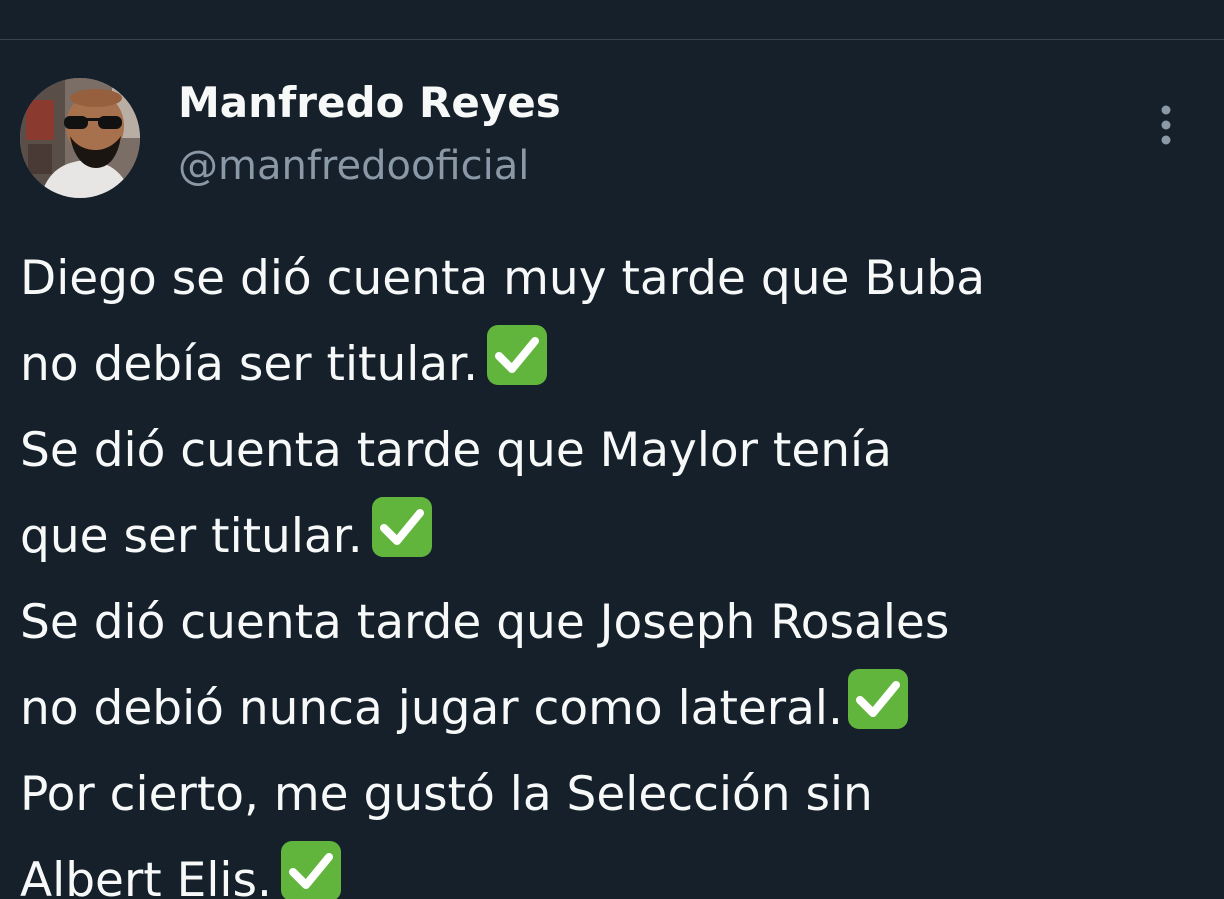 This screenshot has width=1224, height=899. I want to click on more-vertical-icon, so click(1166, 126).